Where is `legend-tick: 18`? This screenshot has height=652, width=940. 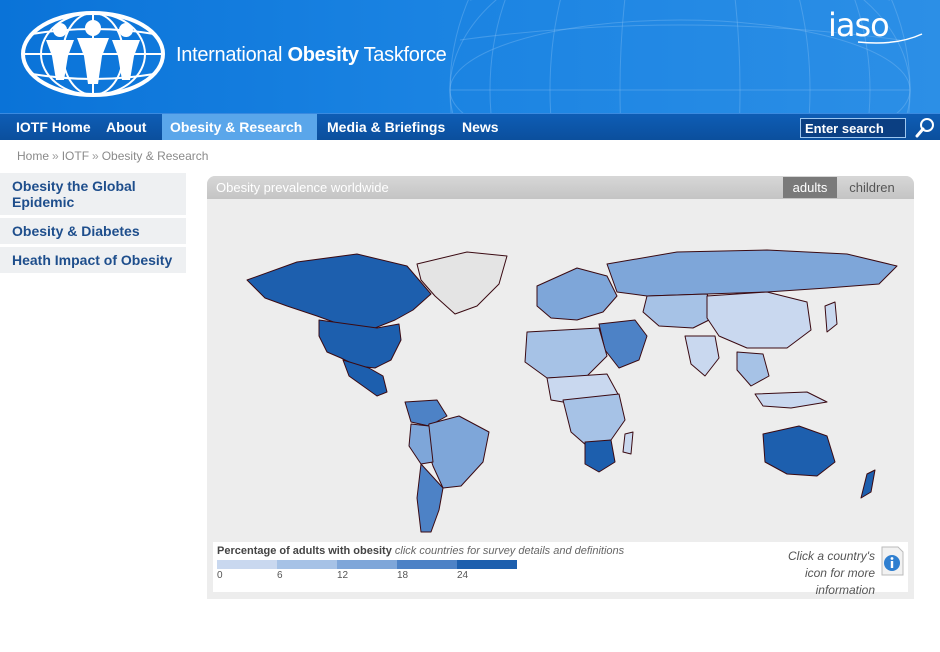
legend-tick: 18 is located at coordinates (403, 575).